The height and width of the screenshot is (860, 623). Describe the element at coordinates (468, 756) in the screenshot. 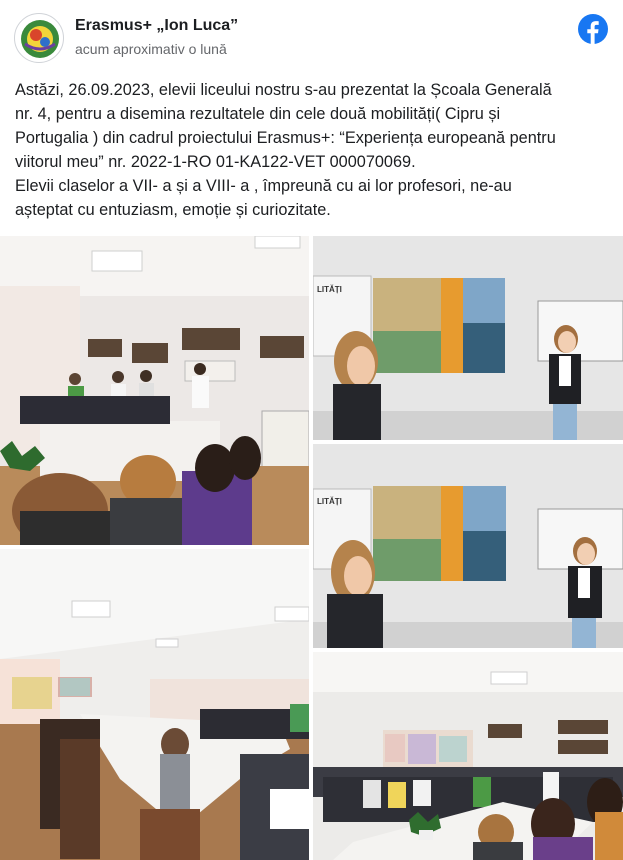

I see `post-photo-students-back` at that location.